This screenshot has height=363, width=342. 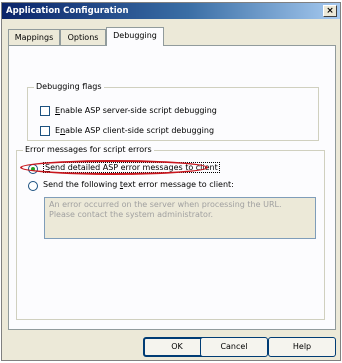 I want to click on send-custom-error-prefix: Send the following, so click(x=81, y=184).